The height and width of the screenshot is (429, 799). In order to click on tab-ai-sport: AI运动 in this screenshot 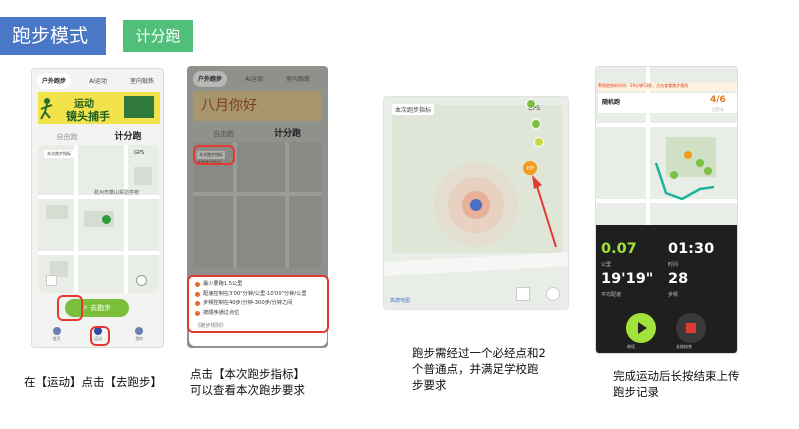, I will do `click(98, 81)`.